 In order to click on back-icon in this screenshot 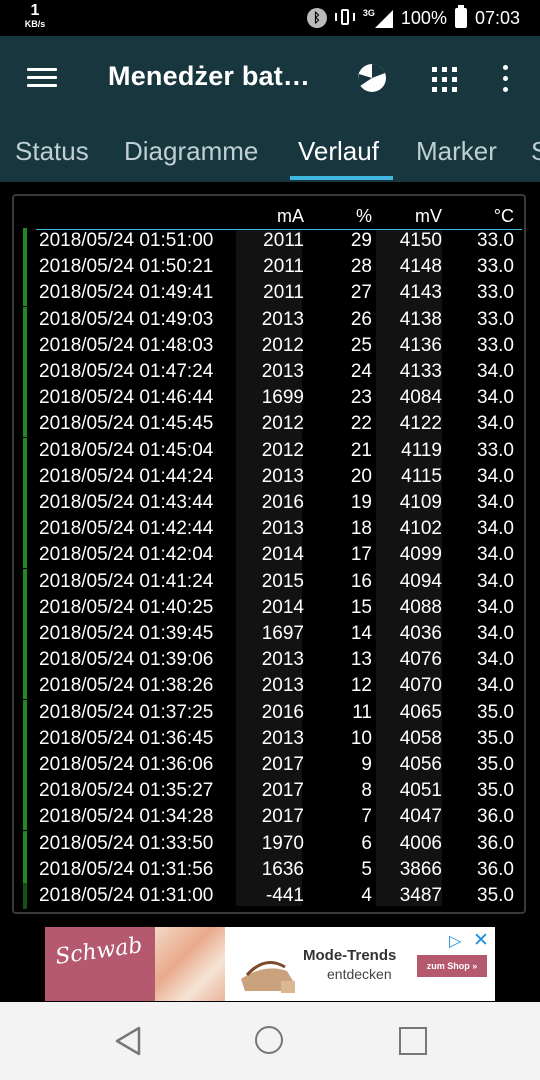, I will do `click(128, 1041)`.